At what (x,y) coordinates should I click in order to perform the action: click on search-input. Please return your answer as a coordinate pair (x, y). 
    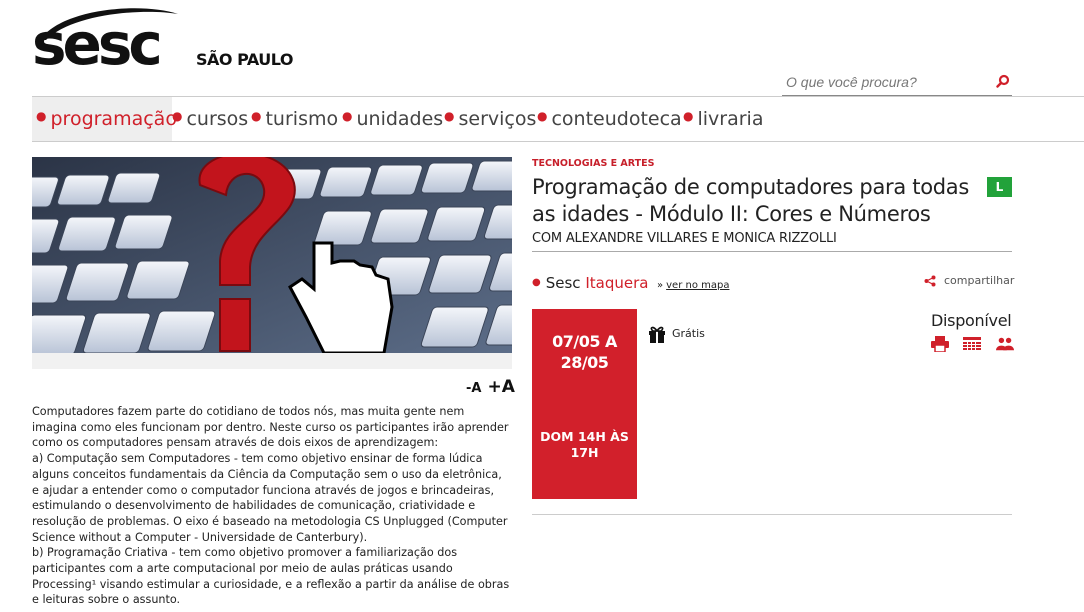
    Looking at the image, I should click on (886, 82).